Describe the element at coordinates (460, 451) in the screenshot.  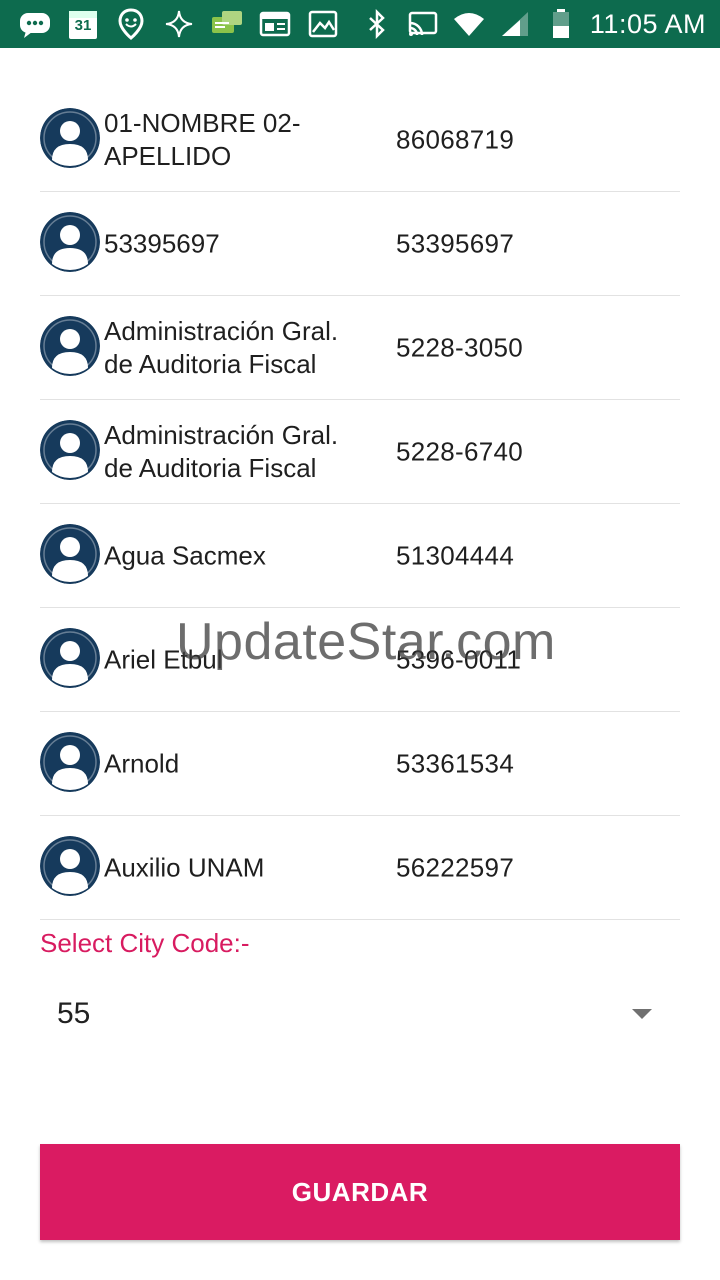
I see `contact-phone: 5228-6740` at that location.